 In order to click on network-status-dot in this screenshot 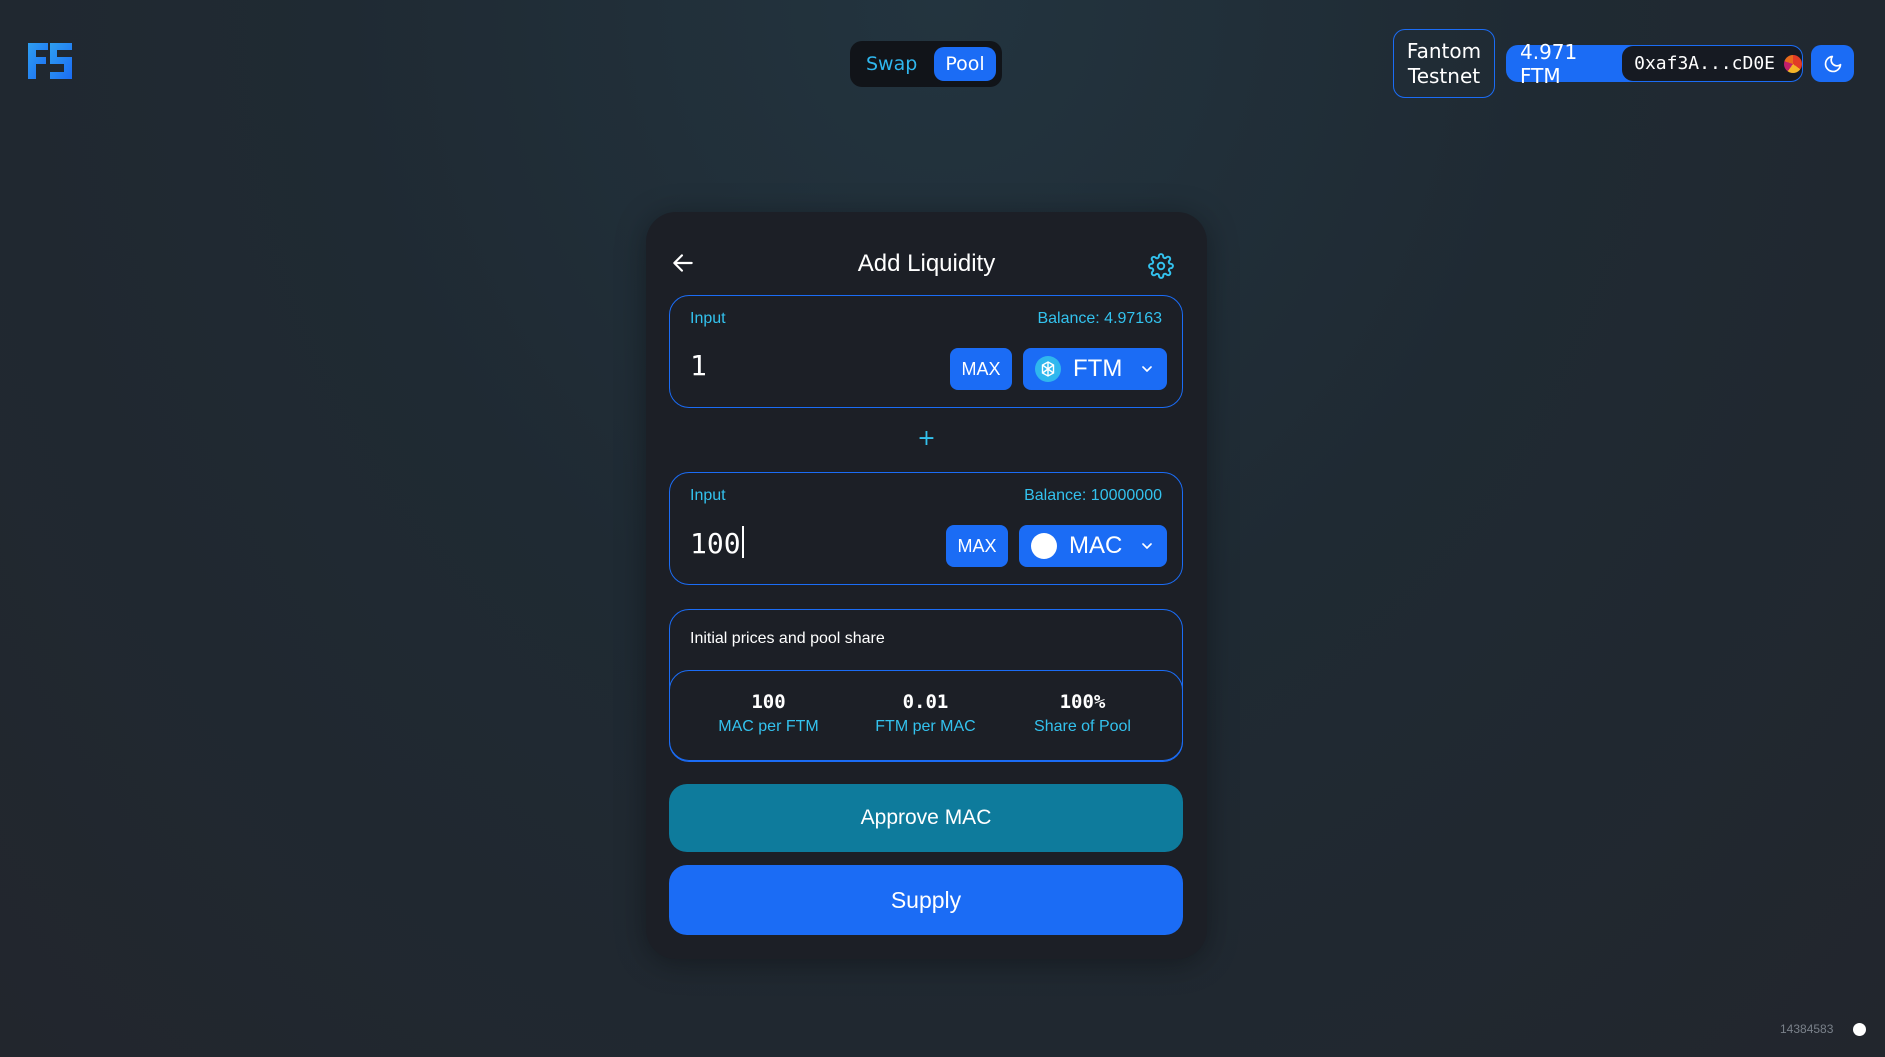, I will do `click(1859, 1029)`.